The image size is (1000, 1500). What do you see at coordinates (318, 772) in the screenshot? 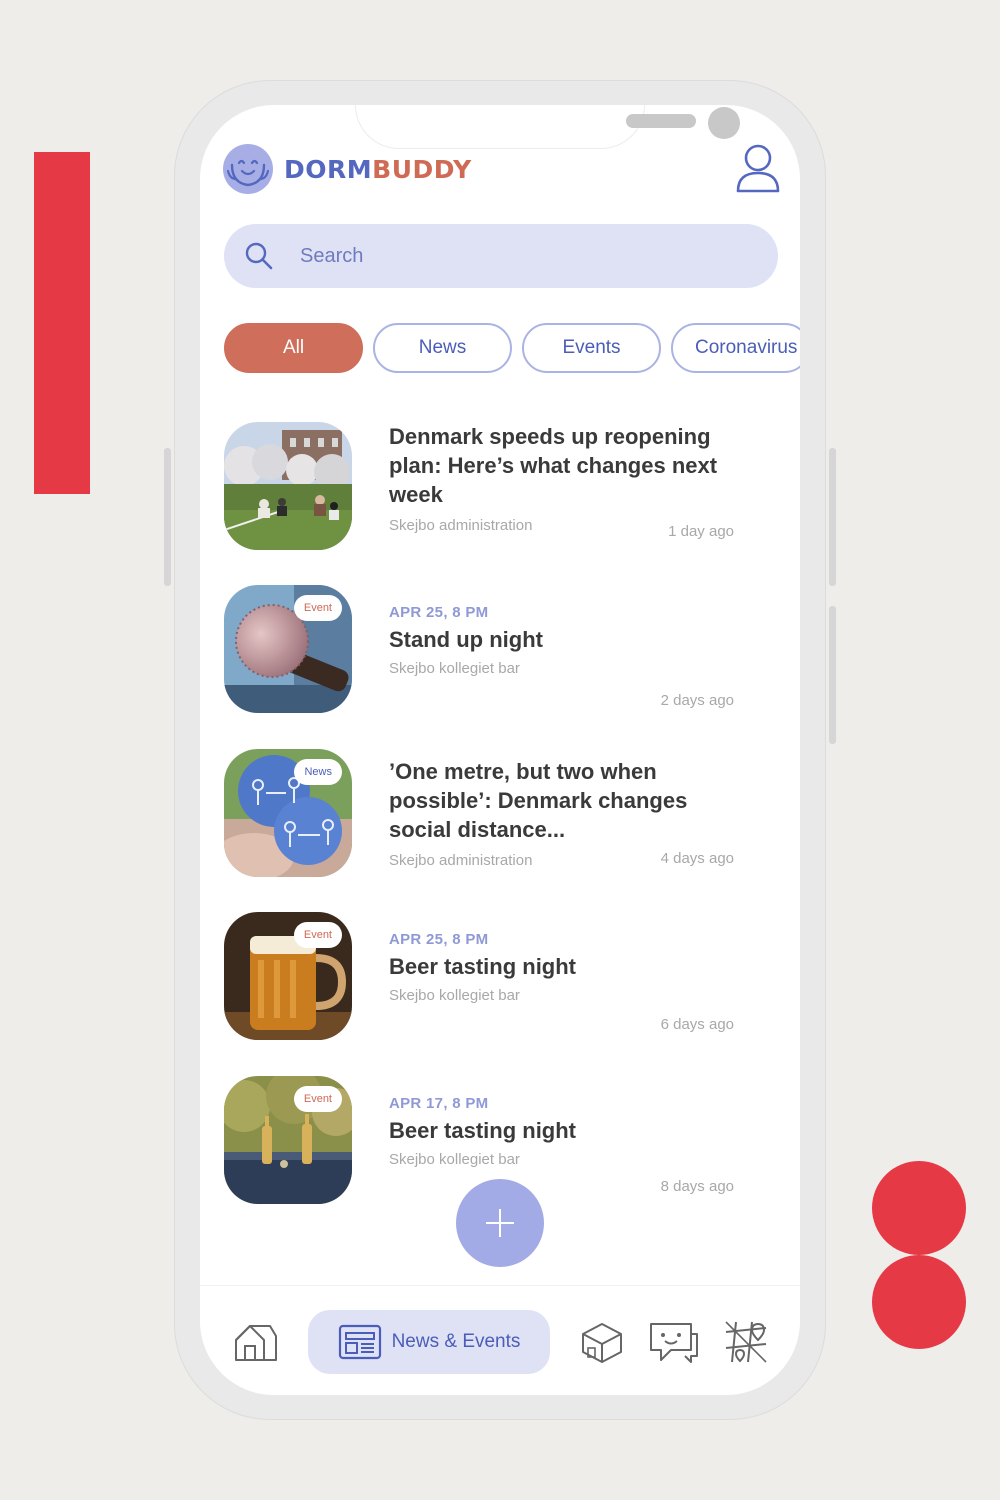
I see `news-badge: News` at bounding box center [318, 772].